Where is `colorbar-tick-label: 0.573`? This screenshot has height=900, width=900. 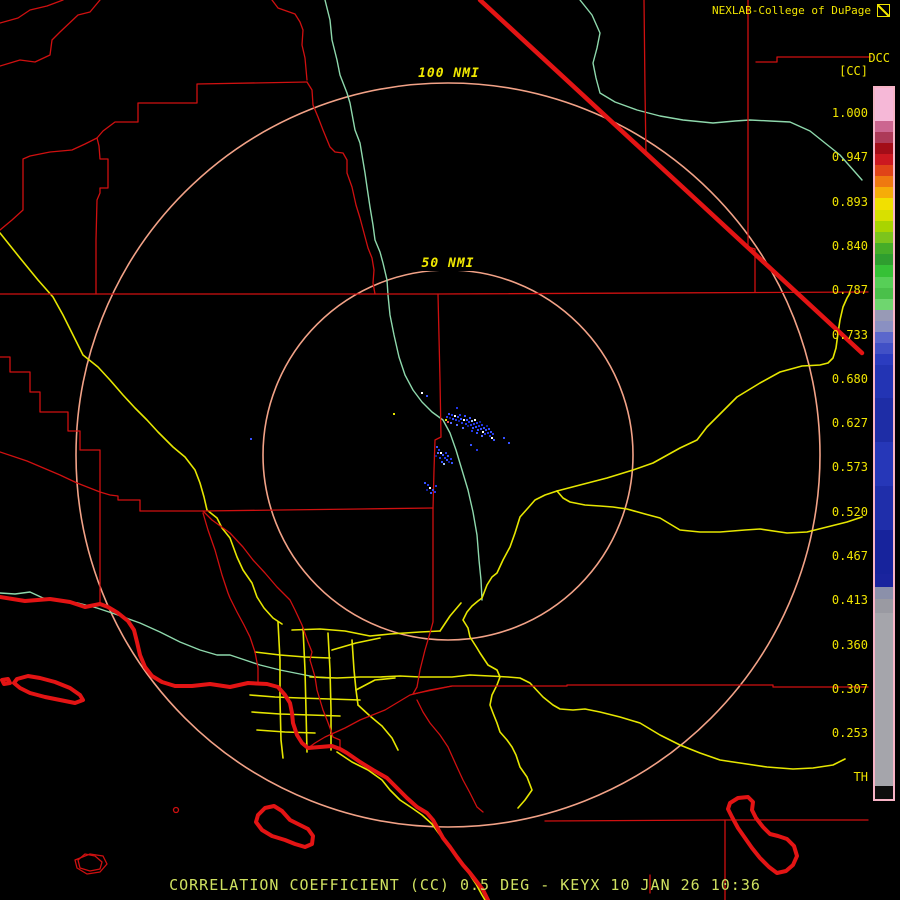 colorbar-tick-label: 0.573 is located at coordinates (849, 467).